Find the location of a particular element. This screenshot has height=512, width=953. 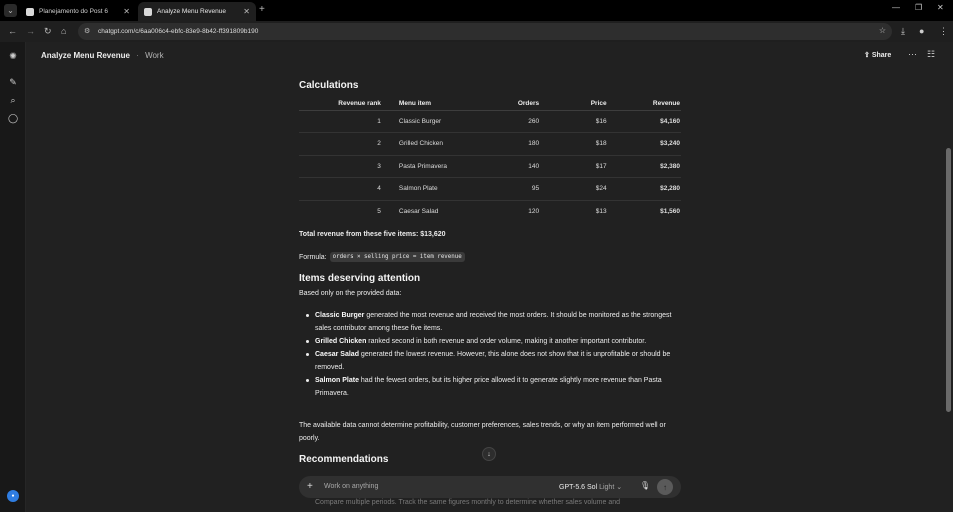

table-cell: $17 is located at coordinates (573, 166).